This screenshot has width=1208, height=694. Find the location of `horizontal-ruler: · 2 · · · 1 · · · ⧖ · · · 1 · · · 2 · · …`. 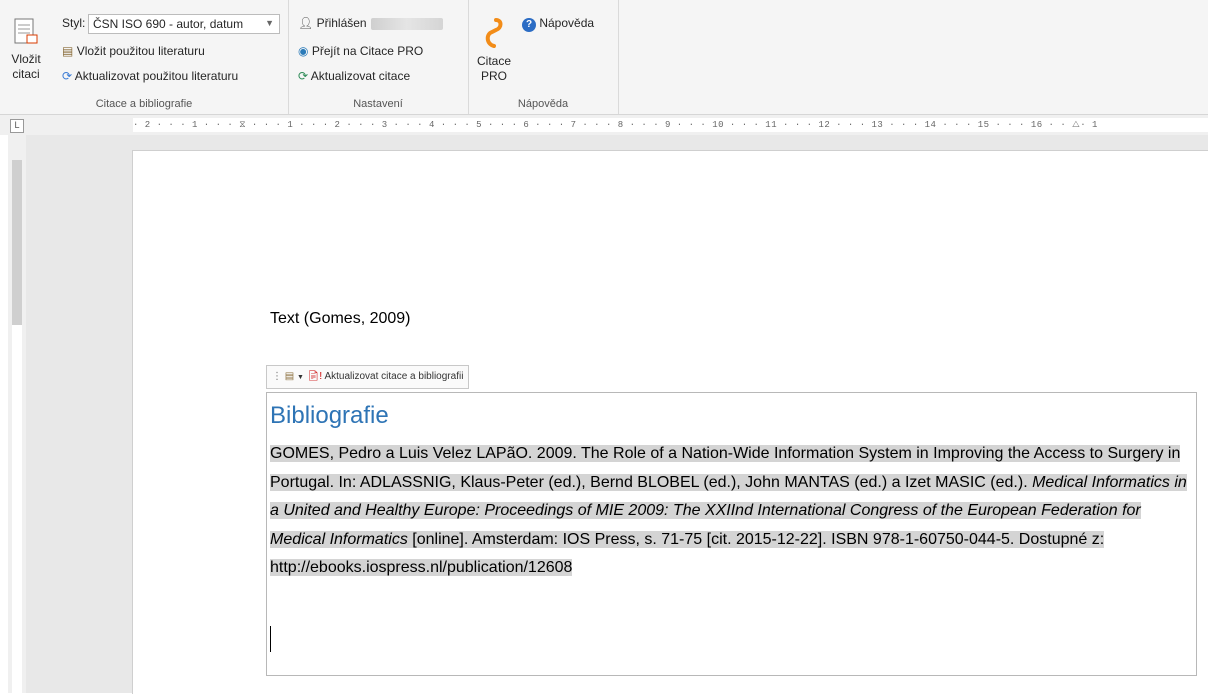

horizontal-ruler: · 2 · · · 1 · · · ⧖ · · · 1 · · · 2 · · … is located at coordinates (604, 125).